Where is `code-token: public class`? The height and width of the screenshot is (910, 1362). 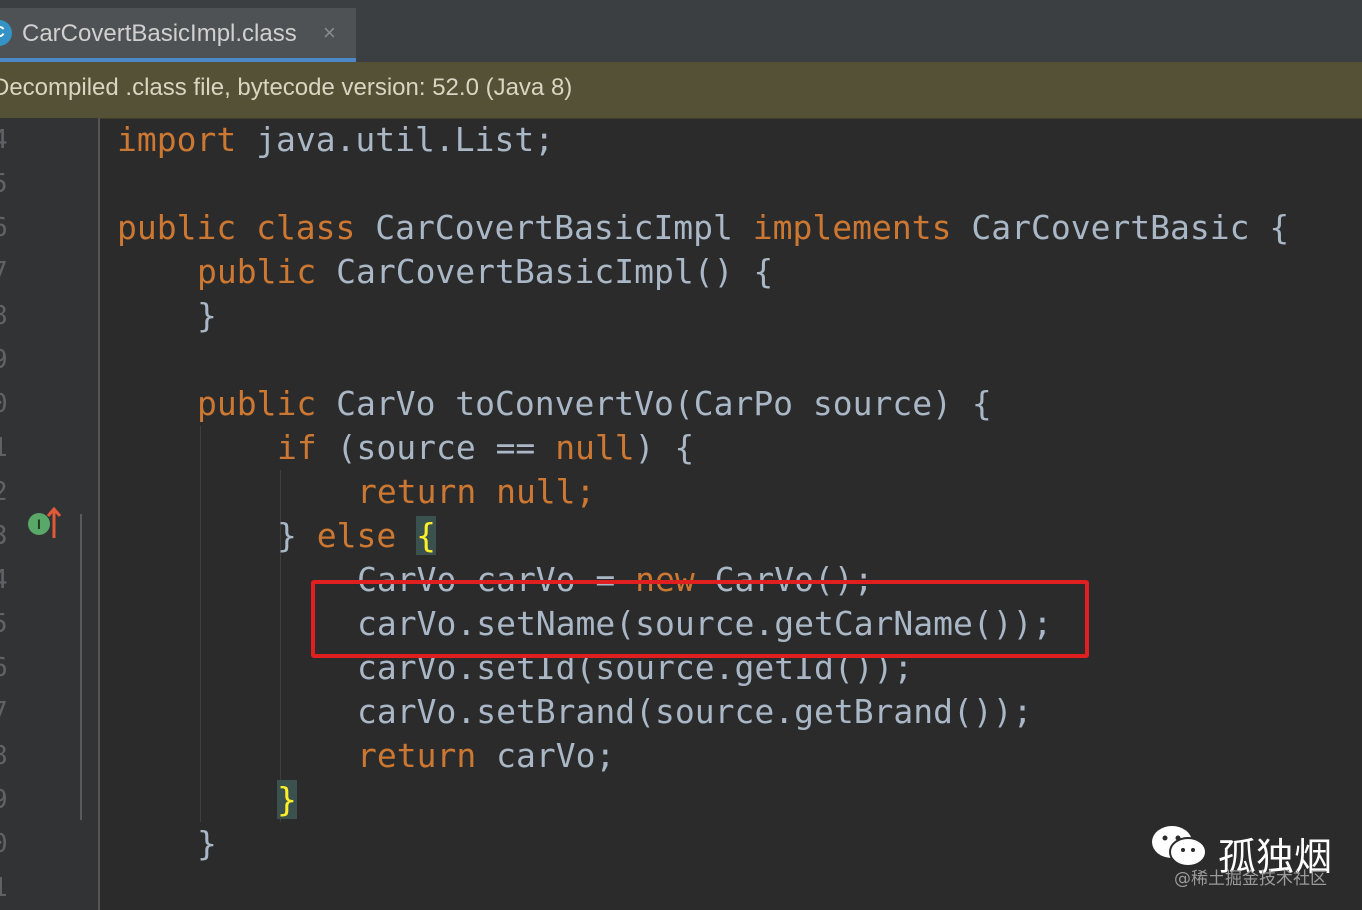
code-token: public class is located at coordinates (236, 227).